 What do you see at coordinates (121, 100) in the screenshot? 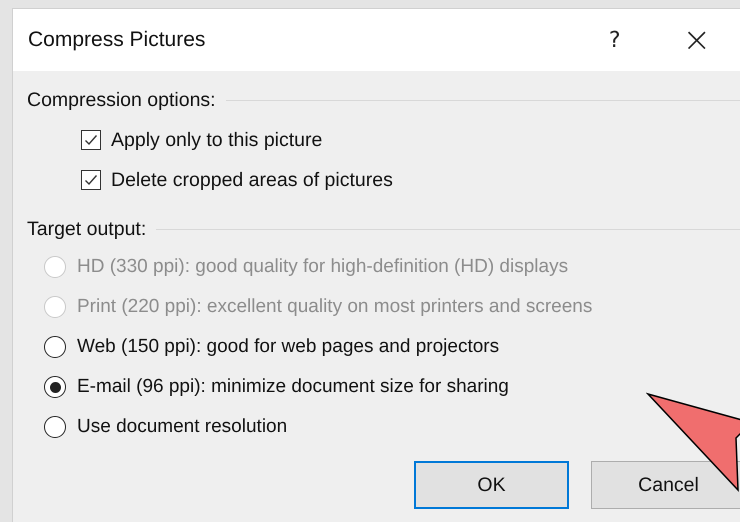
I see `group-label: Compression options:` at bounding box center [121, 100].